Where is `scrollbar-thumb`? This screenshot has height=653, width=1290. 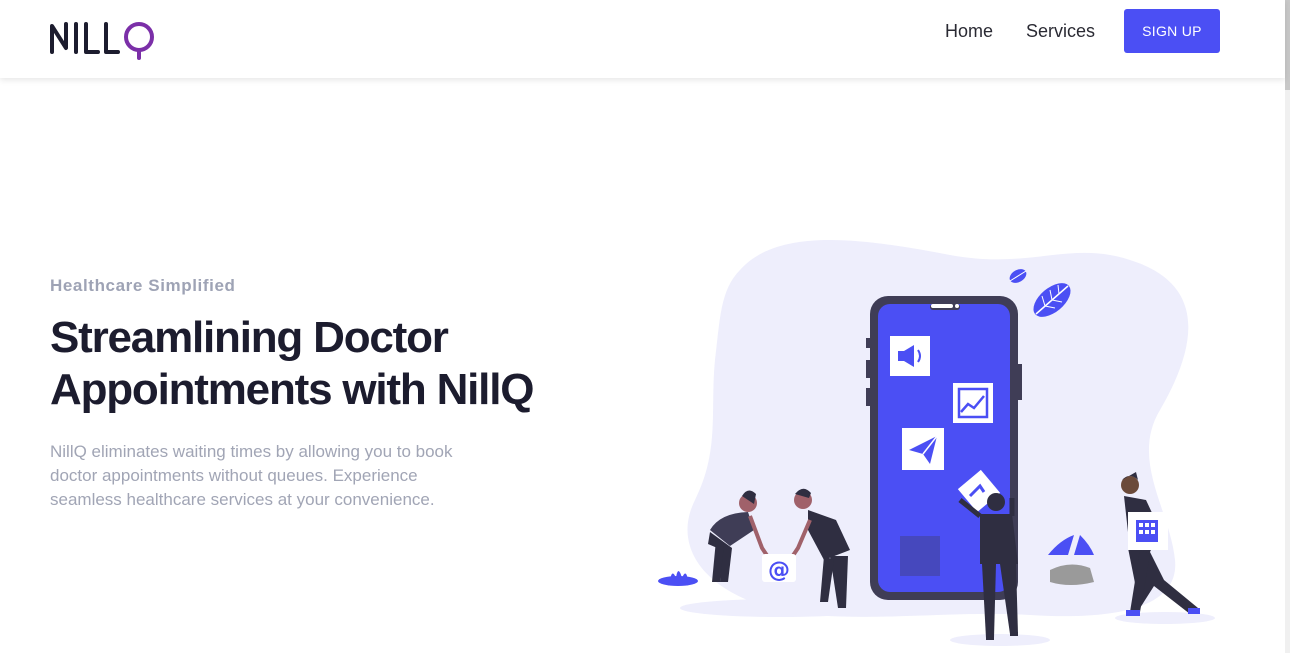
scrollbar-thumb is located at coordinates (1287, 45).